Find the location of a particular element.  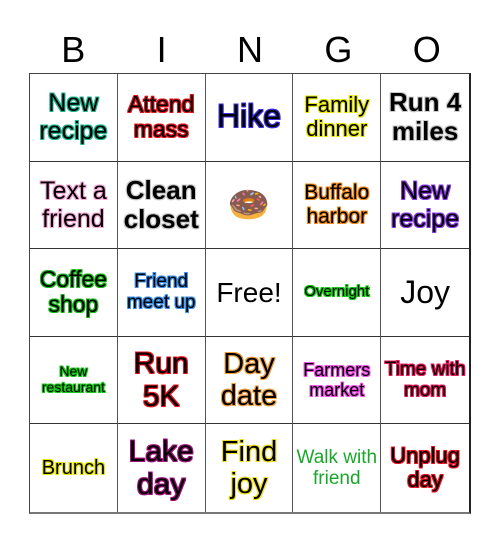

cell-label: Attend mass is located at coordinates (161, 116).